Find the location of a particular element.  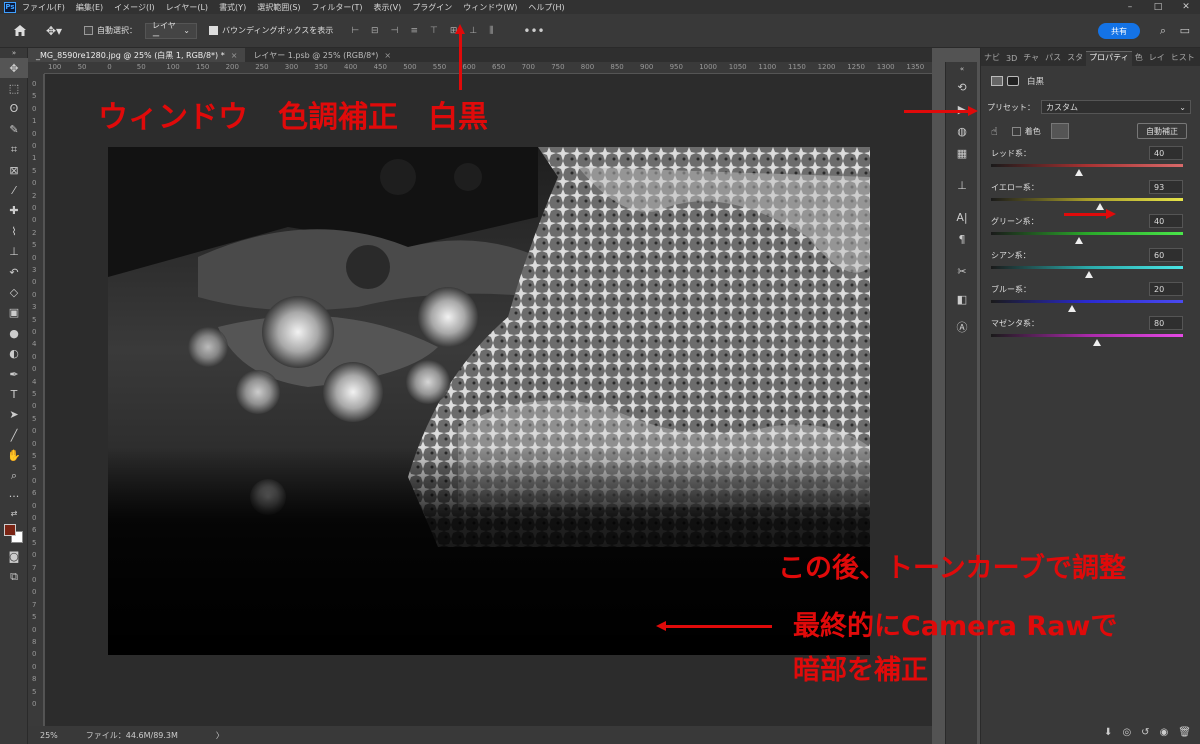

foreground-color-swatch is located at coordinates (10, 529).